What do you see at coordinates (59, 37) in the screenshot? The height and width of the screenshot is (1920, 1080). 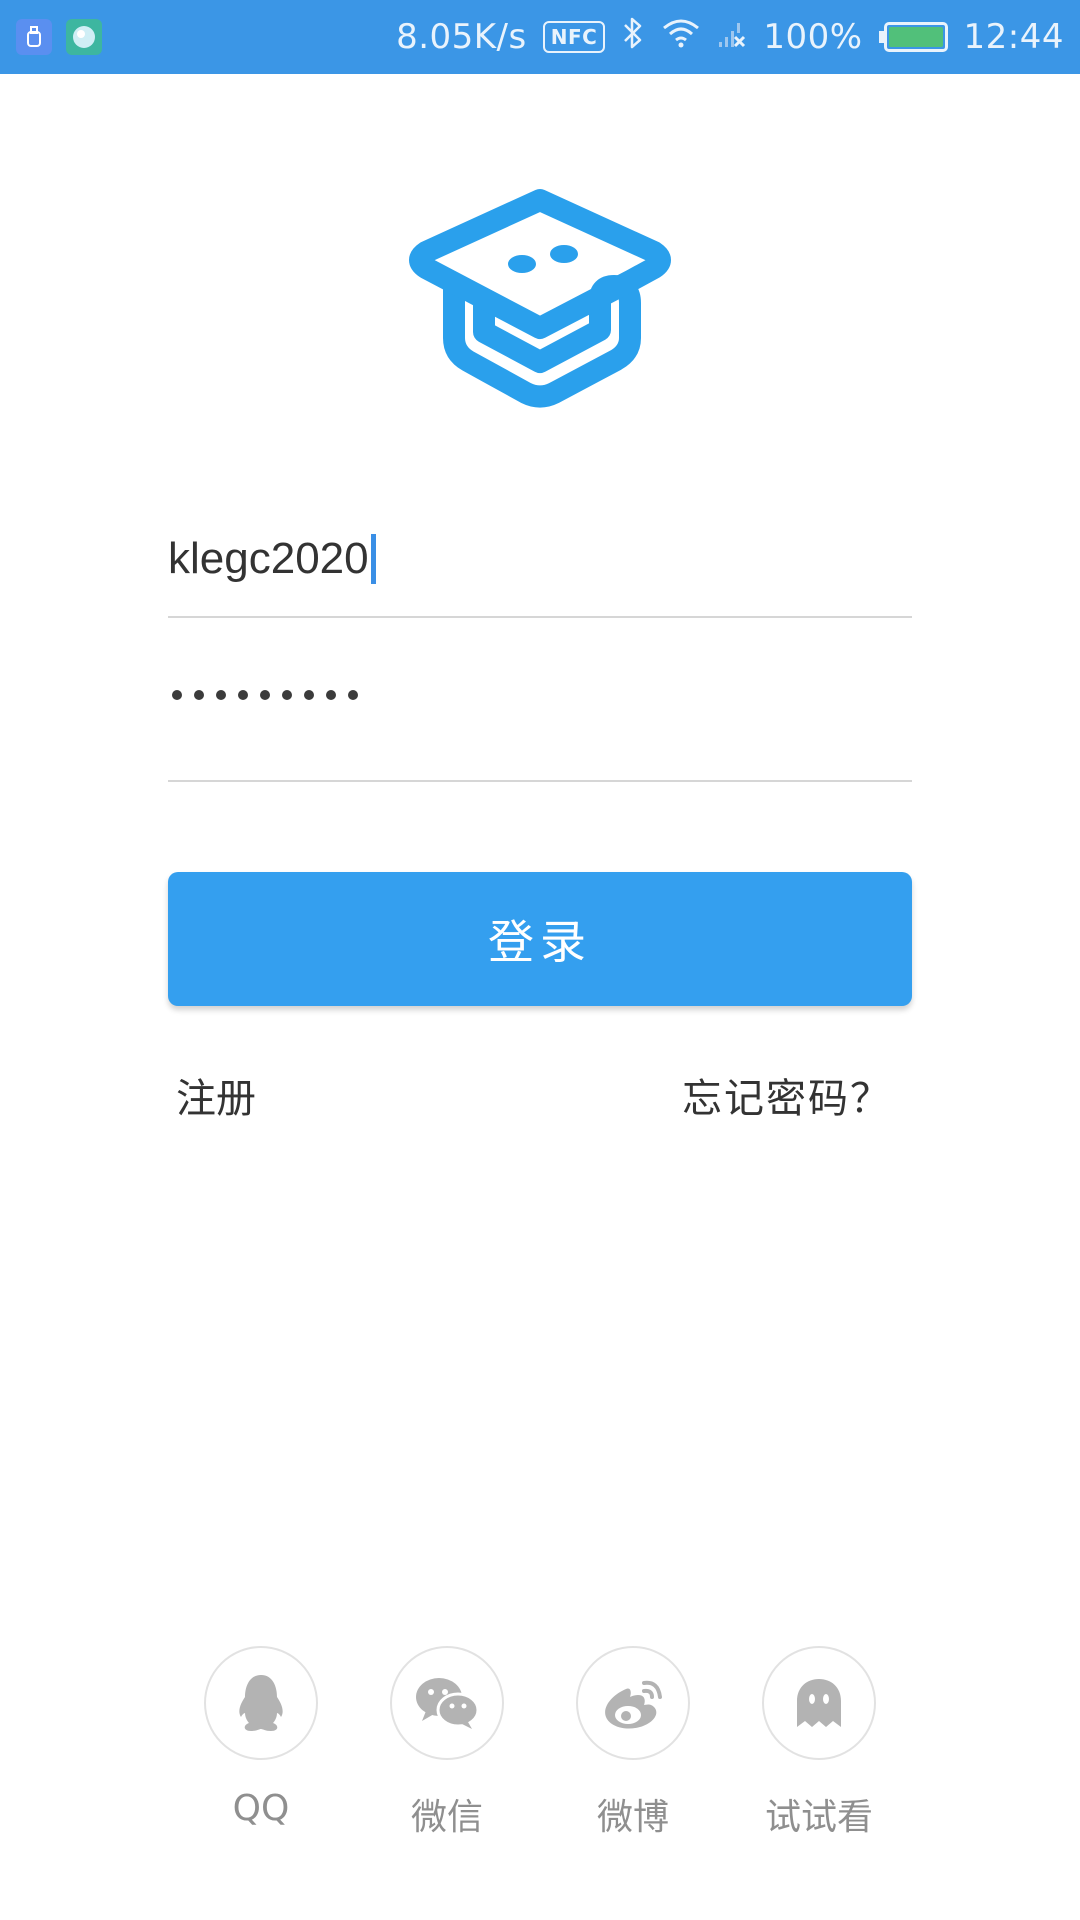 I see `notification-icons` at bounding box center [59, 37].